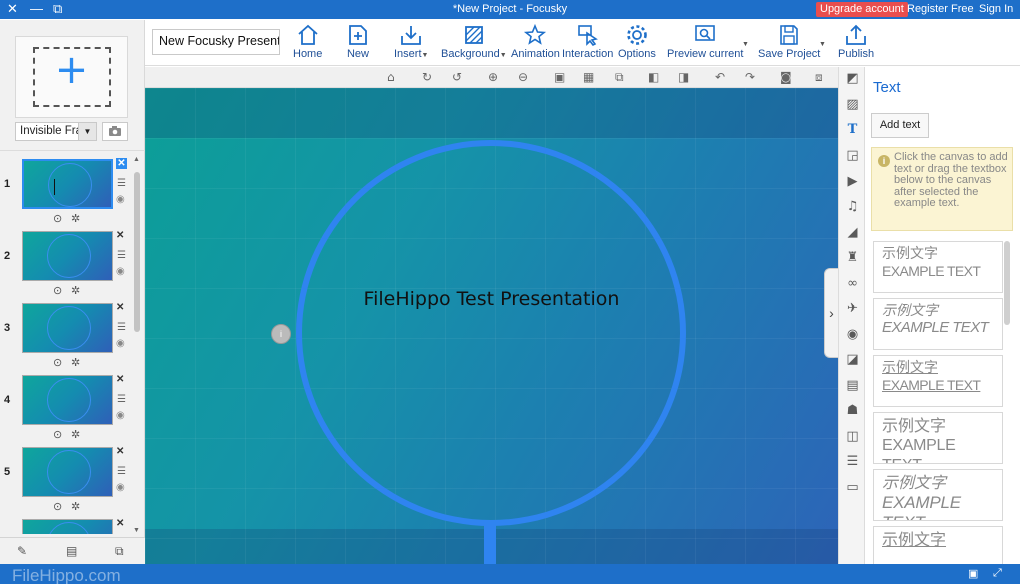 This screenshot has width=1020, height=584. I want to click on example-text-underline: 示例文字 EXAMPLE TEXT, so click(938, 381).